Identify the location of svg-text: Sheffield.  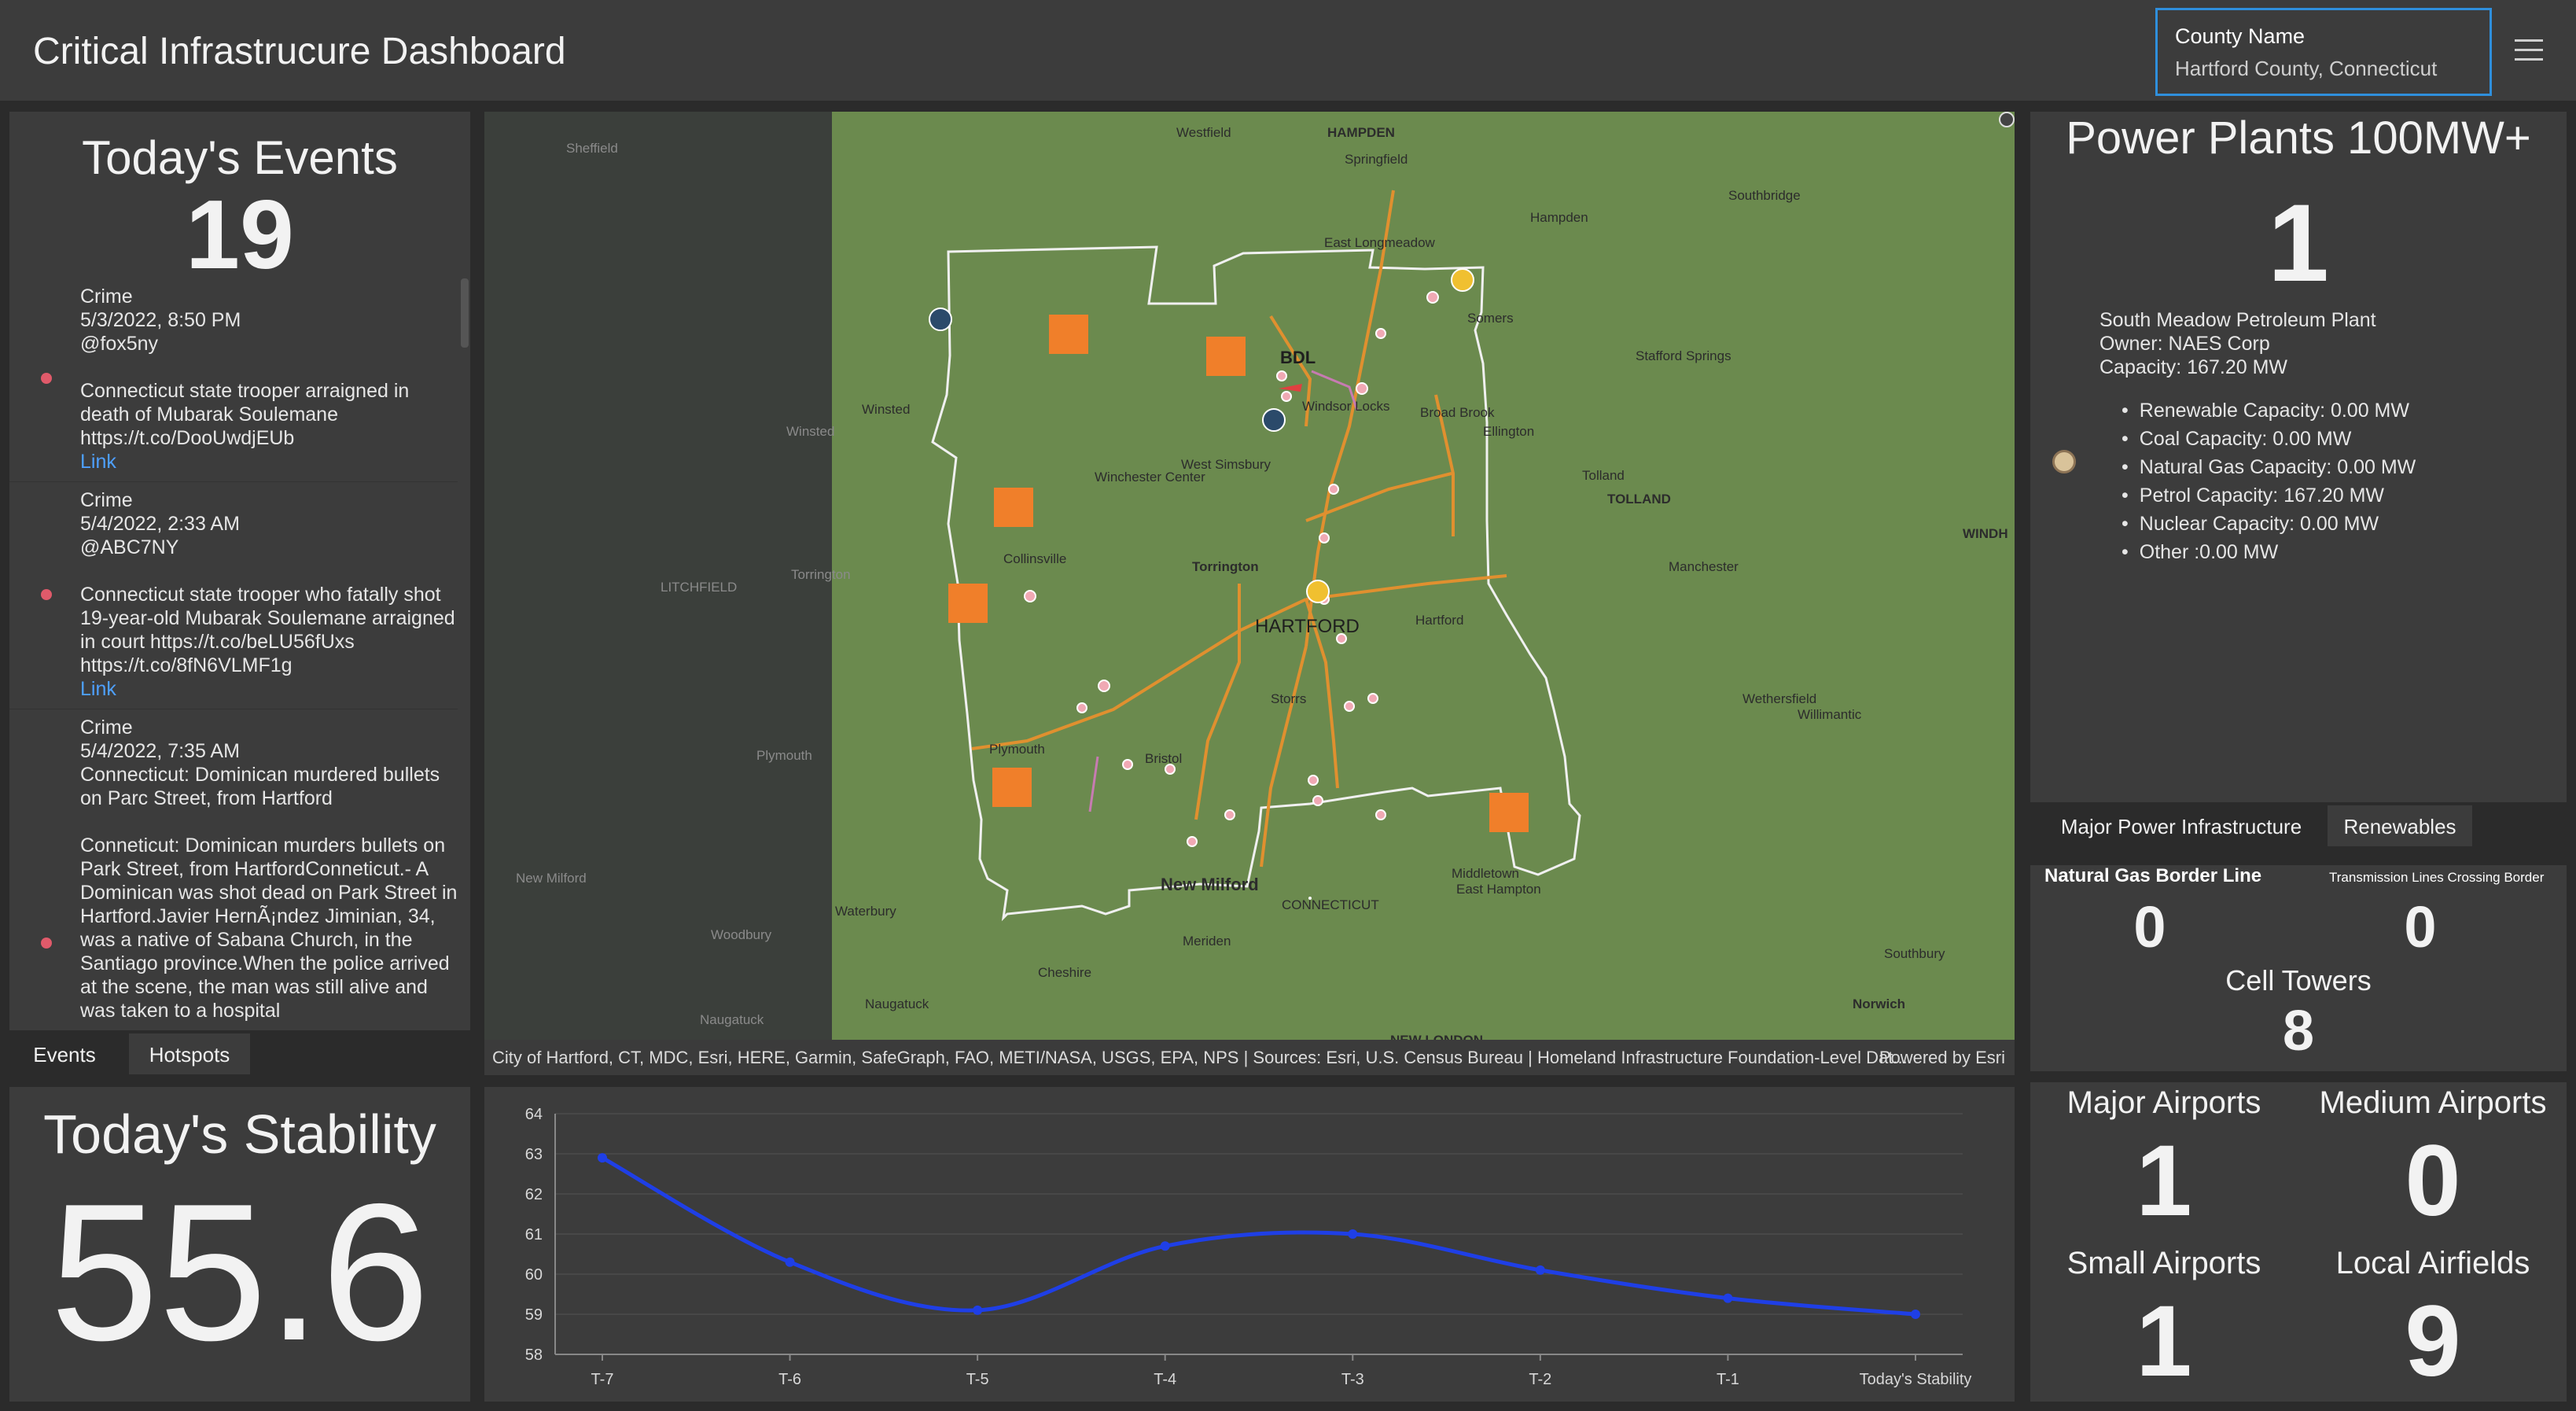
(592, 148).